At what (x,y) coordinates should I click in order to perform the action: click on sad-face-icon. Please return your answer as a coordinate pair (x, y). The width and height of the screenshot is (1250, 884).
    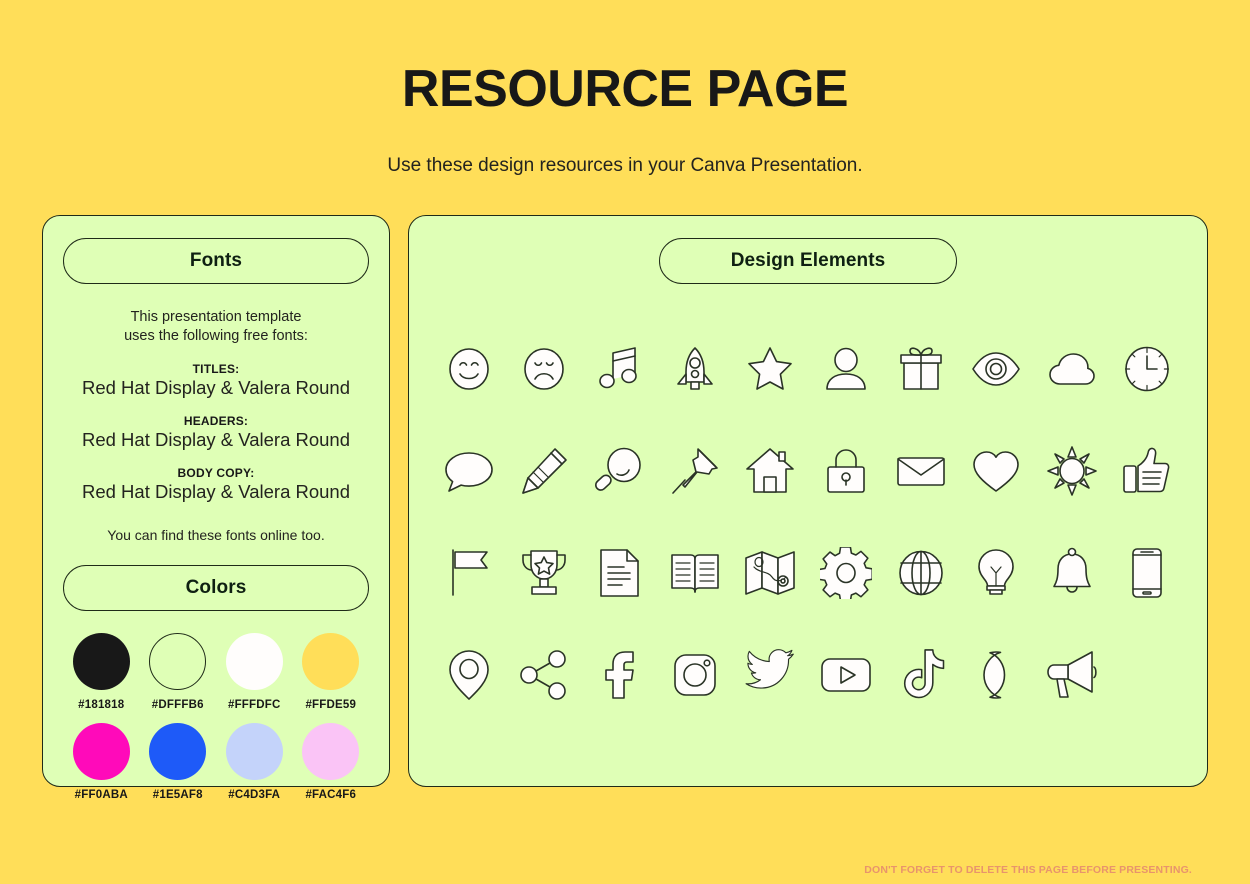
    Looking at the image, I should click on (544, 369).